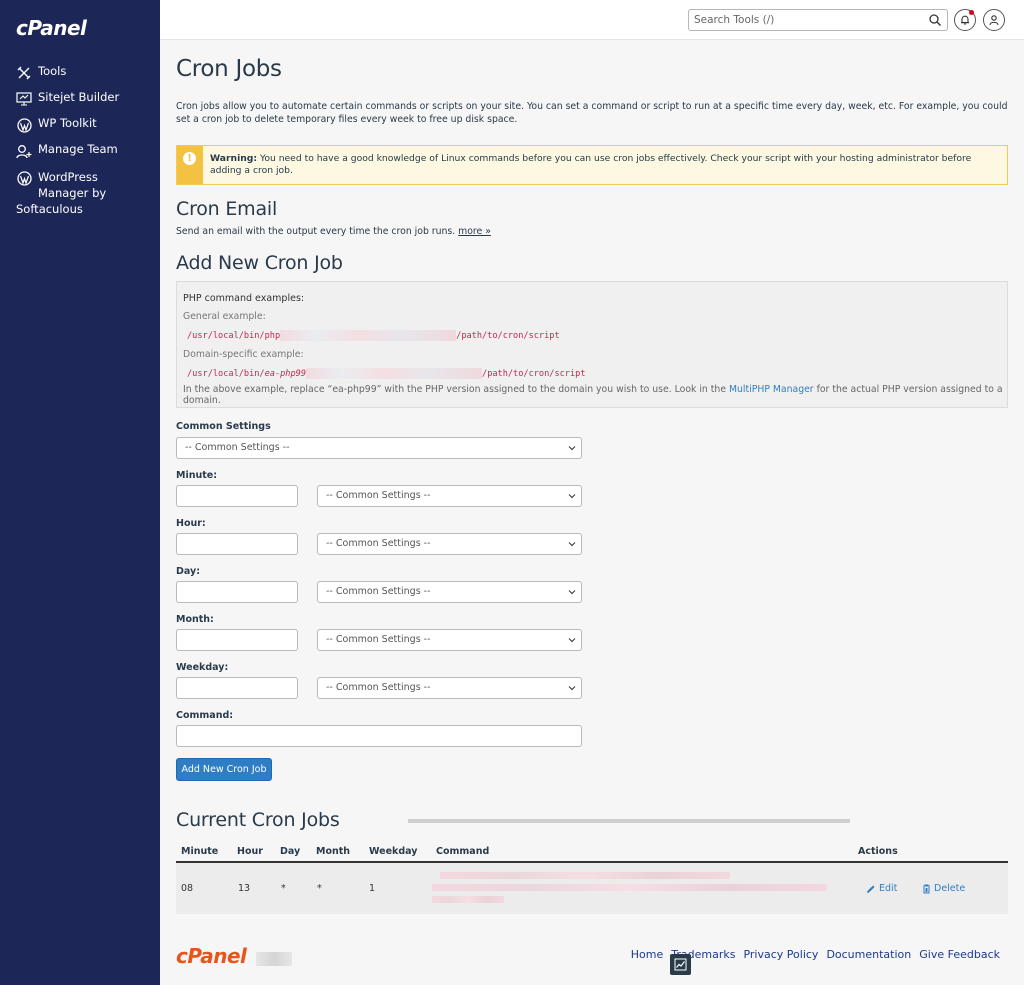  What do you see at coordinates (379, 448) in the screenshot?
I see `common-settings-select: -- Common Settings --` at bounding box center [379, 448].